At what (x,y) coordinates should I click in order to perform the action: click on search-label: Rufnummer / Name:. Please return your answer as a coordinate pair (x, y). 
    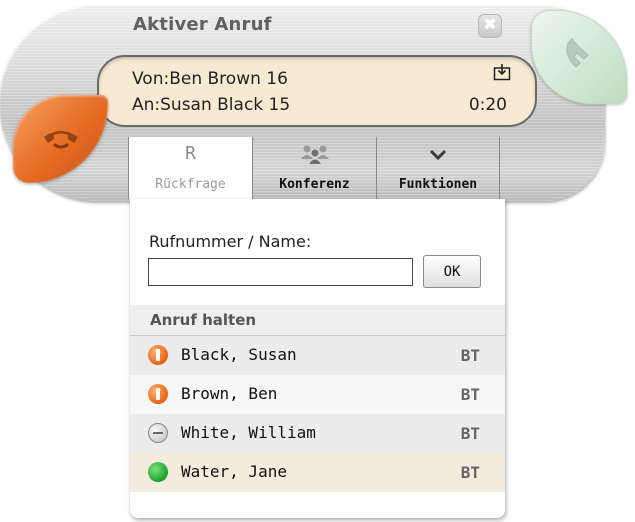
    Looking at the image, I should click on (230, 241).